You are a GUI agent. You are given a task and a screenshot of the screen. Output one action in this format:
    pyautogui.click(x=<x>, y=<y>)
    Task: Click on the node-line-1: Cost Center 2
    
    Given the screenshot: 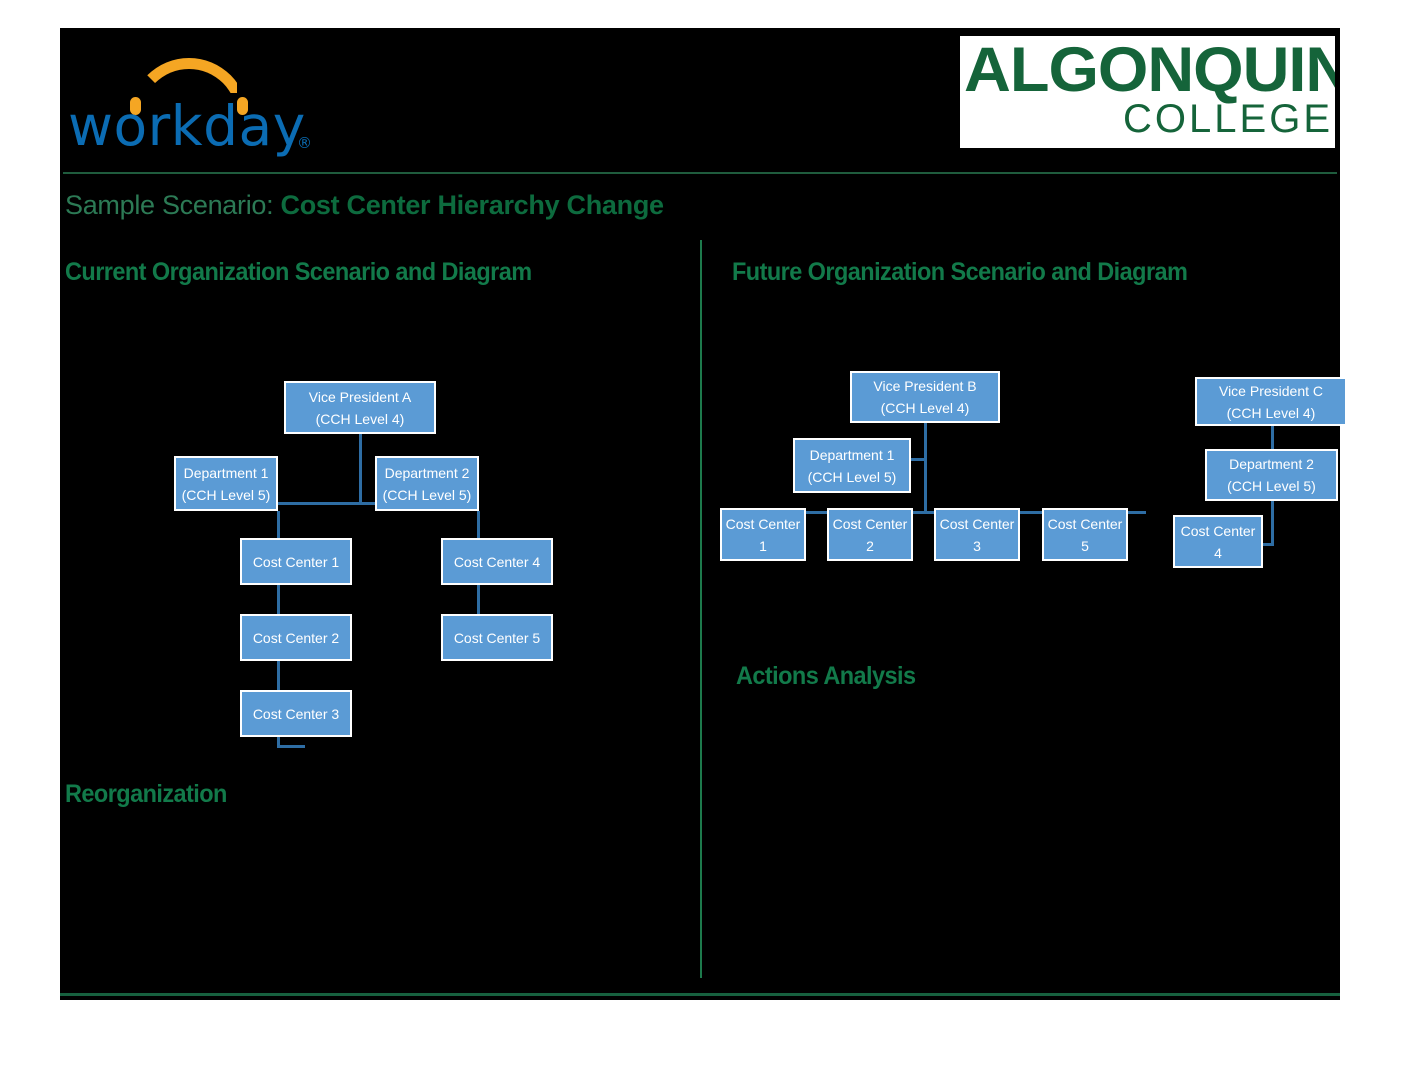 What is the action you would take?
    pyautogui.click(x=296, y=637)
    